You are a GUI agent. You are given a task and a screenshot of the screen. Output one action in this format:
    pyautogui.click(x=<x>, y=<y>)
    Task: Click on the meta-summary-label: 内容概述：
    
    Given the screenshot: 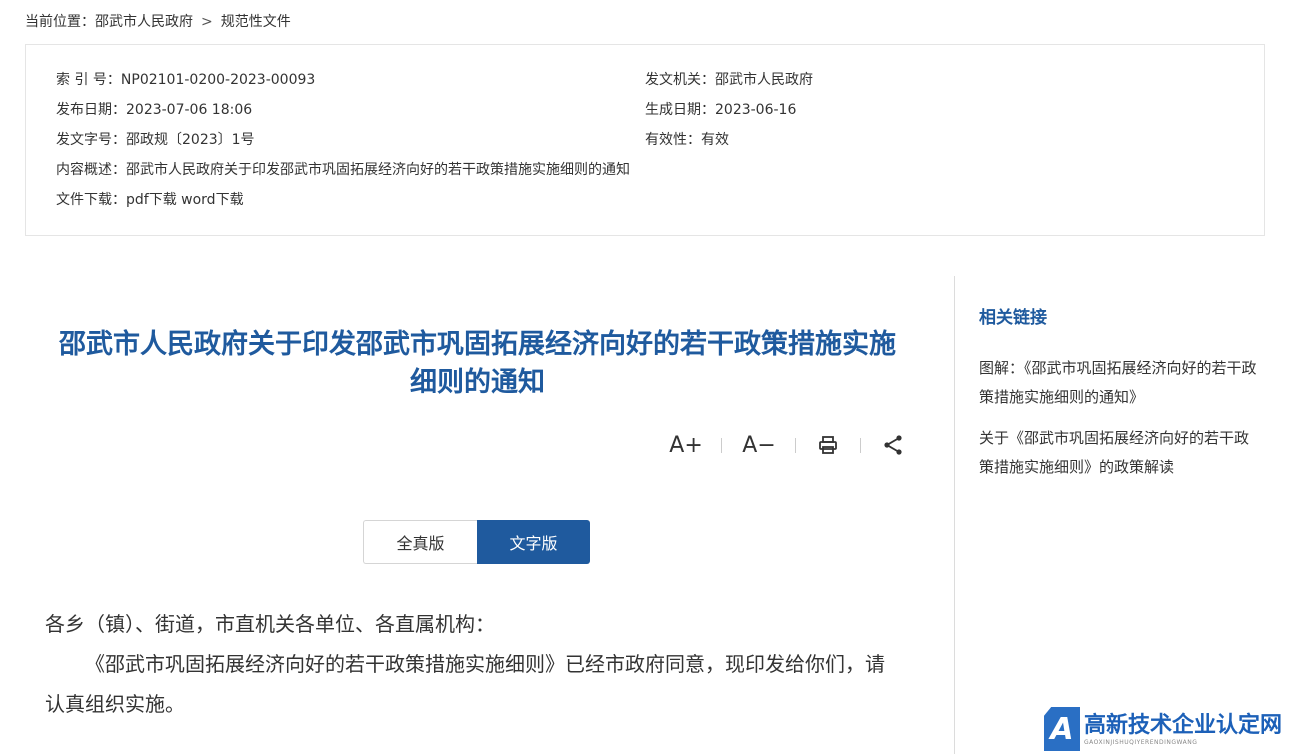 What is the action you would take?
    pyautogui.click(x=91, y=170)
    